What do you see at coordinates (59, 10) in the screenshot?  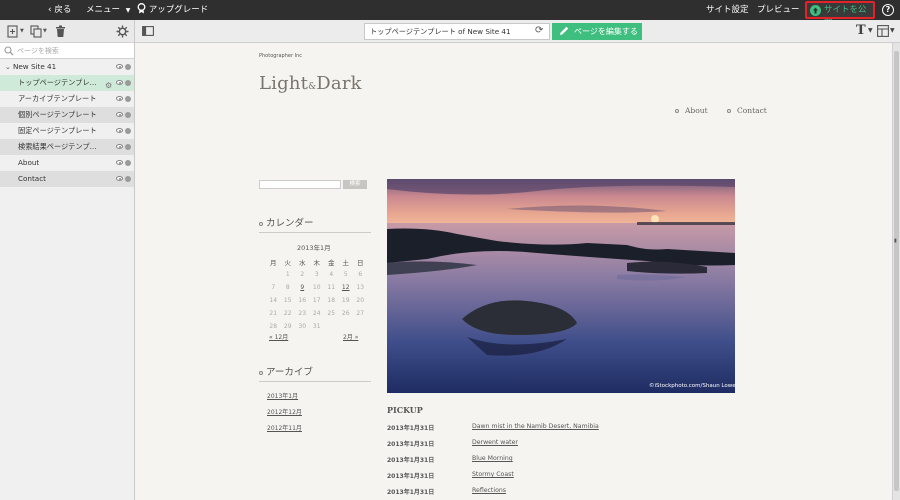 I see `back-button: ‹ 戻る` at bounding box center [59, 10].